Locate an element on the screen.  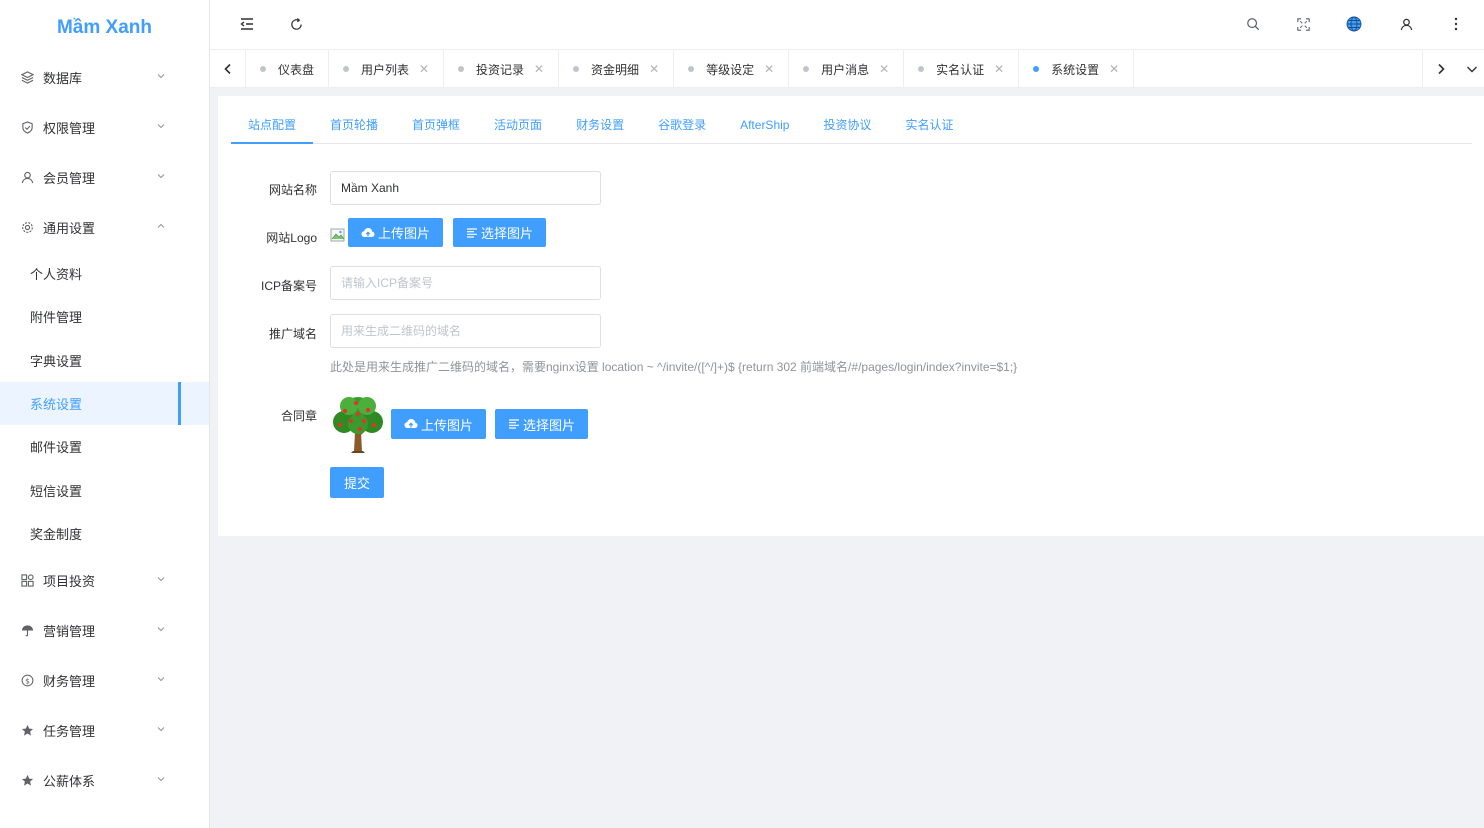
tab-real-name-auth: 实名认证 ✕ is located at coordinates (962, 69).